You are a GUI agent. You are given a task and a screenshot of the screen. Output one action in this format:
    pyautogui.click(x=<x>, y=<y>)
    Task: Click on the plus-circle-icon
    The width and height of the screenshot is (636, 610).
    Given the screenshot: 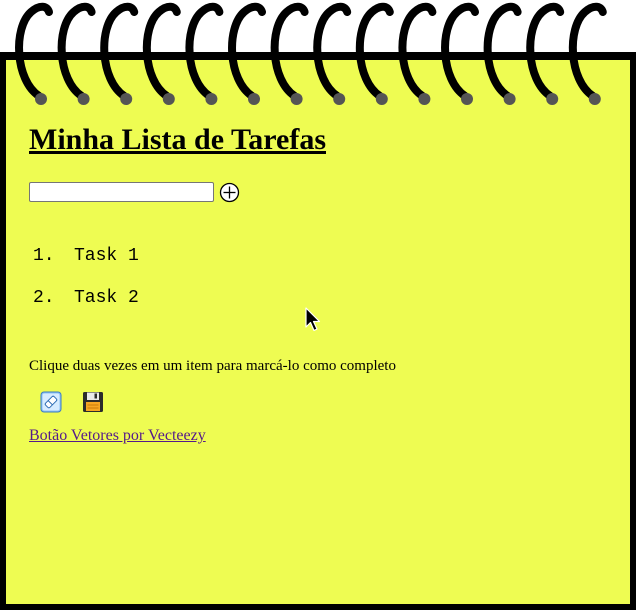 What is the action you would take?
    pyautogui.click(x=229, y=192)
    